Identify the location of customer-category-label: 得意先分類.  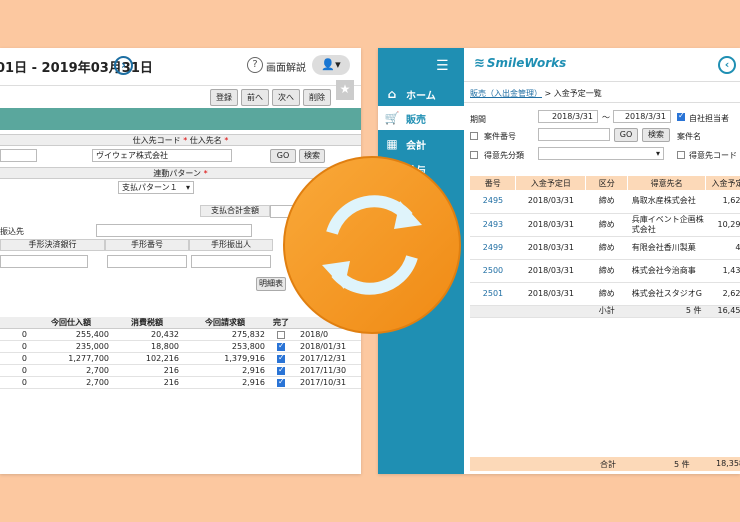
(504, 155).